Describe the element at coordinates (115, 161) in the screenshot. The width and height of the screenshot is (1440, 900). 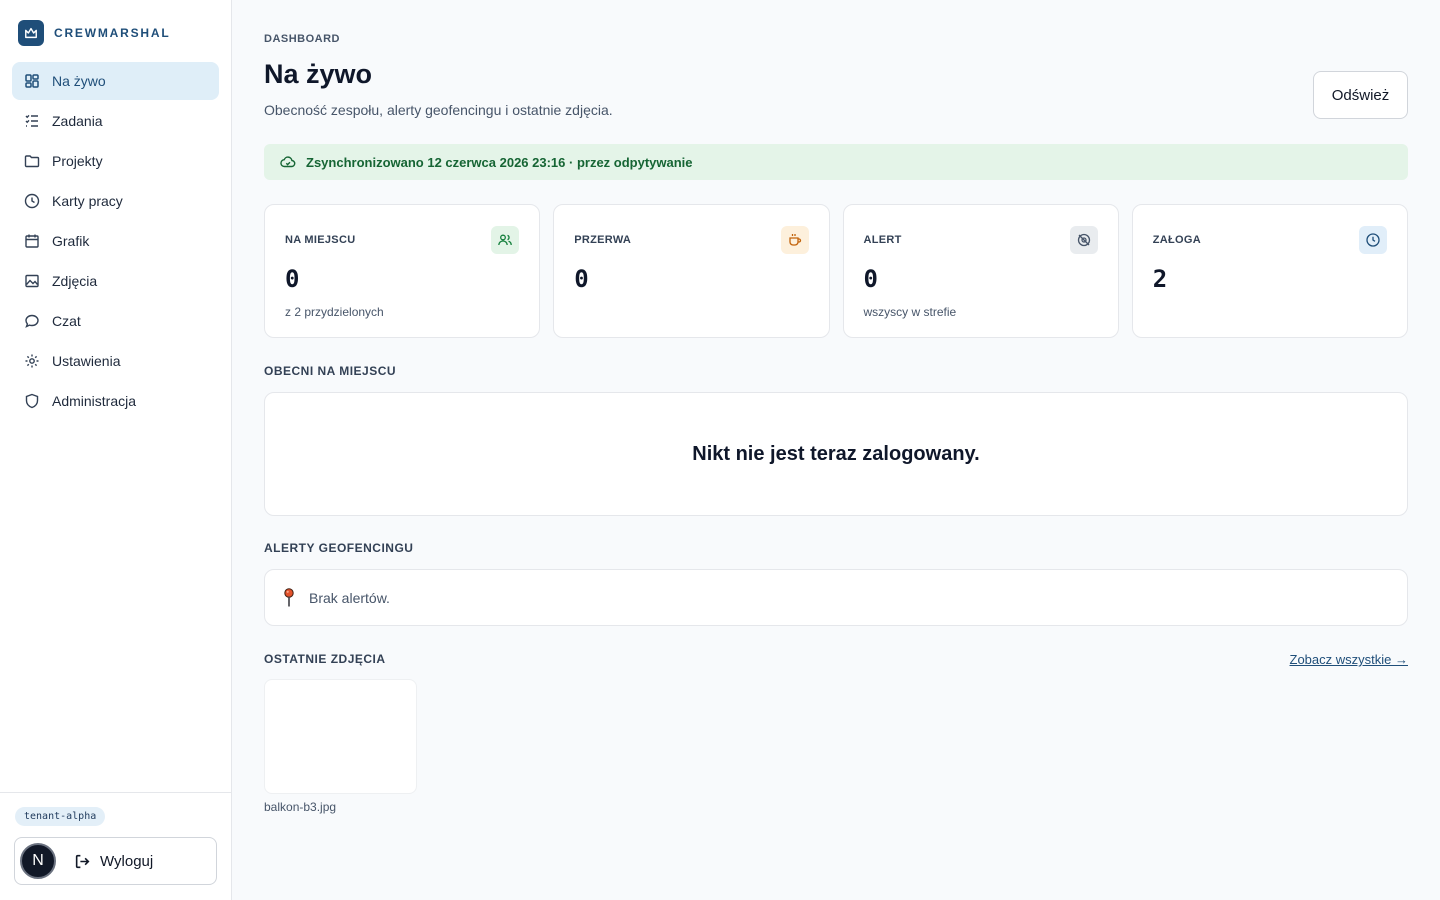
I see `sidebar-item-projects: Projekty` at that location.